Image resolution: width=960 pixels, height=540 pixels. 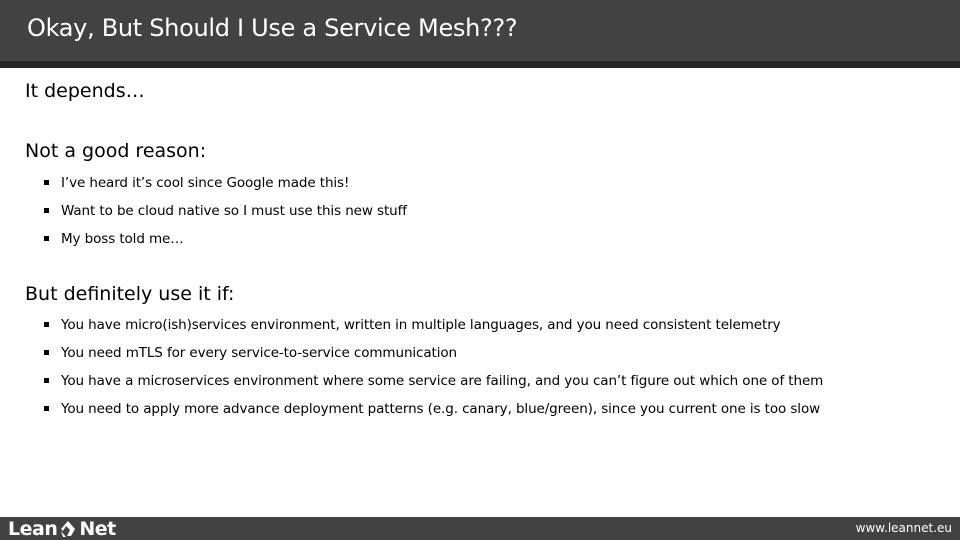 What do you see at coordinates (116, 151) in the screenshot?
I see `section-heading-bad-reasons: Not a good reason:` at bounding box center [116, 151].